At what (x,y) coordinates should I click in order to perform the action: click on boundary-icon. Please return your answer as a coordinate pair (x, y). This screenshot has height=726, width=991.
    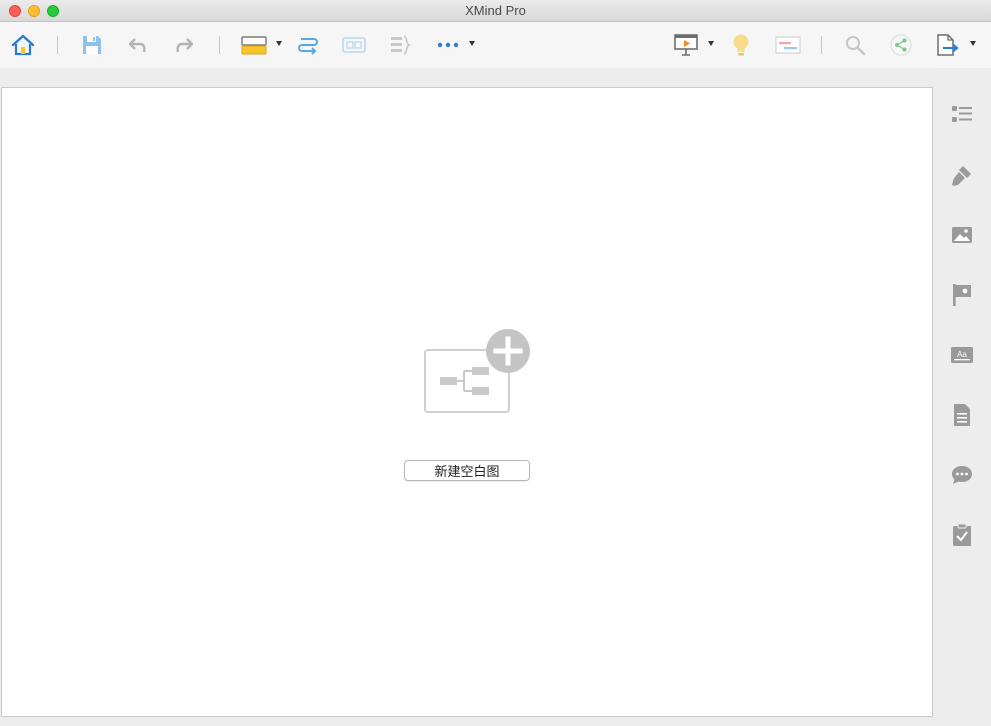
    Looking at the image, I should click on (354, 45).